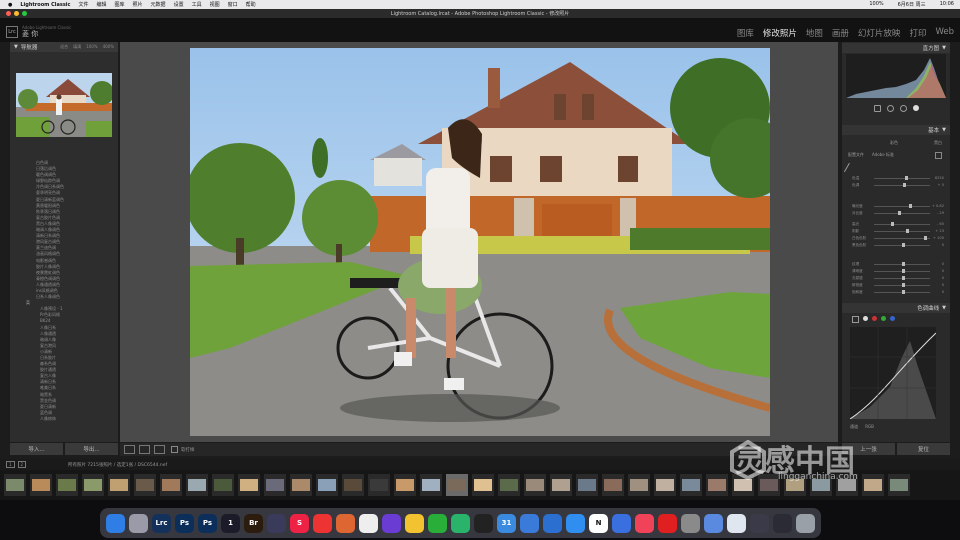 The height and width of the screenshot is (540, 960). I want to click on menu-file: 文件, so click(83, 4).